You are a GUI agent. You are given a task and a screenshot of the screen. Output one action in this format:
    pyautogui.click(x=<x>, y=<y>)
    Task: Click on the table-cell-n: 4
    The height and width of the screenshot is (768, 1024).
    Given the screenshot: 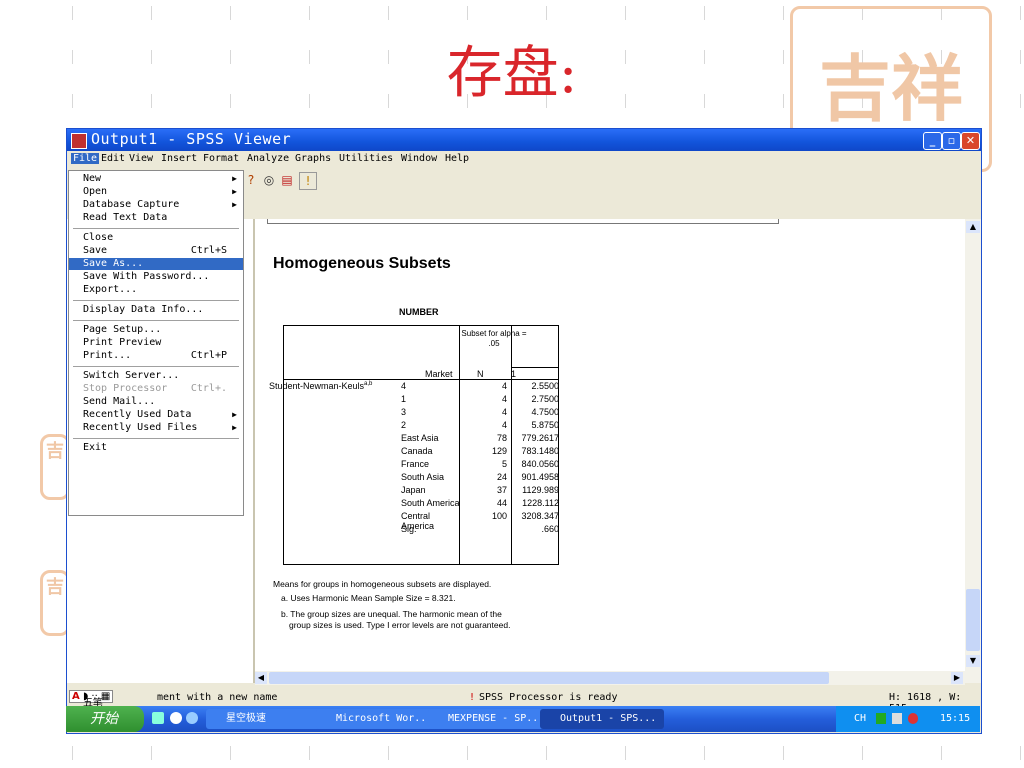 What is the action you would take?
    pyautogui.click(x=504, y=412)
    